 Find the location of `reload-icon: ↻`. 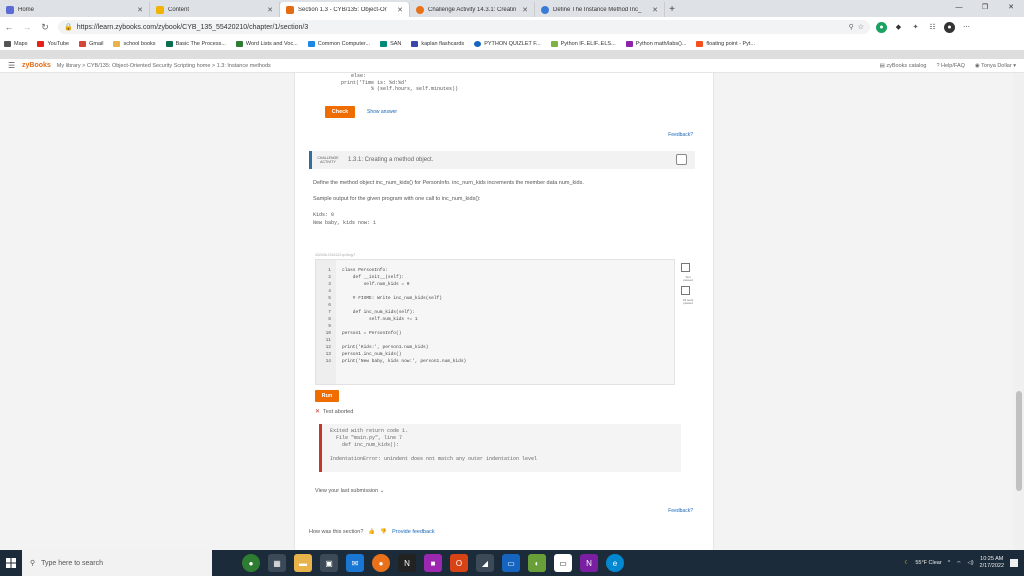

reload-icon: ↻ is located at coordinates (45, 27).